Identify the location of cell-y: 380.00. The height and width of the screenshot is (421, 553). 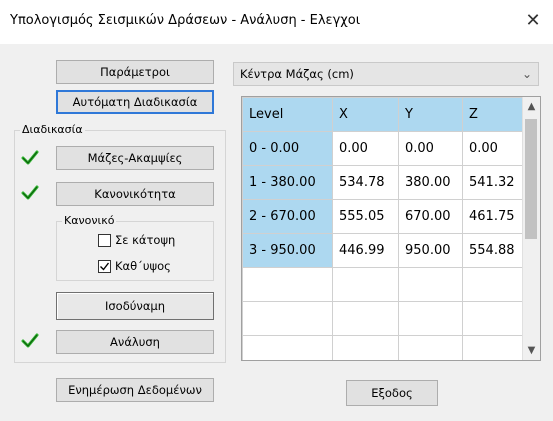
(430, 182).